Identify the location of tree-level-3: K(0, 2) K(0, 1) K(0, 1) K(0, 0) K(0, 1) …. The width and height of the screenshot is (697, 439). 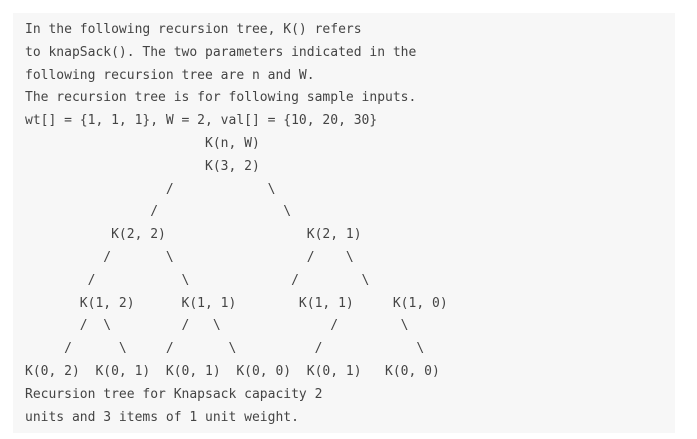
(232, 371).